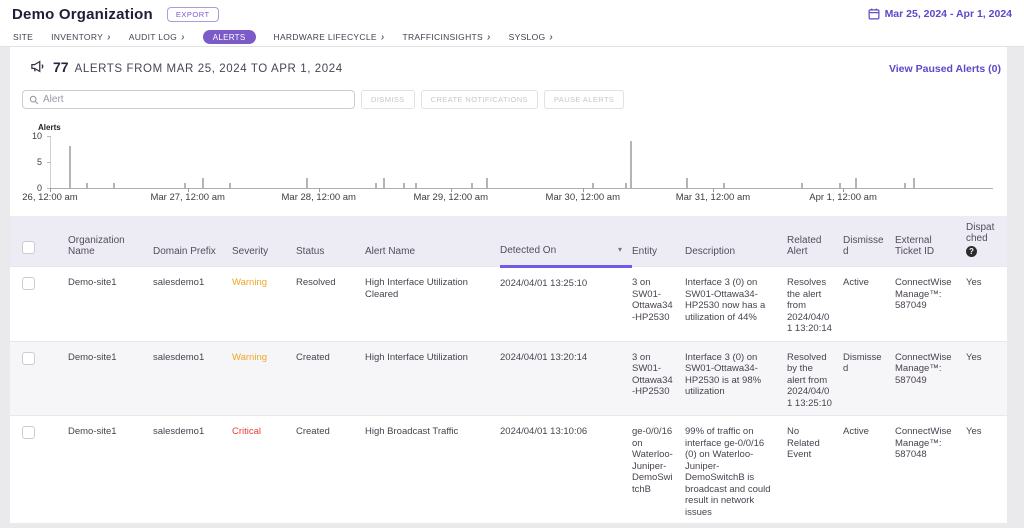 The height and width of the screenshot is (528, 1024). I want to click on export-button: EXPORT, so click(193, 14).